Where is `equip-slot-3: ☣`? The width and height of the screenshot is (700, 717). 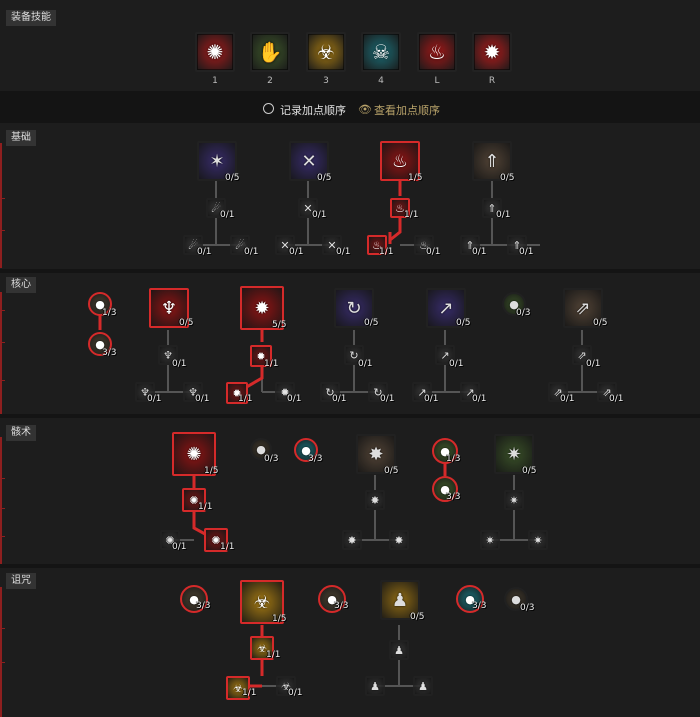 equip-slot-3: ☣ is located at coordinates (326, 52).